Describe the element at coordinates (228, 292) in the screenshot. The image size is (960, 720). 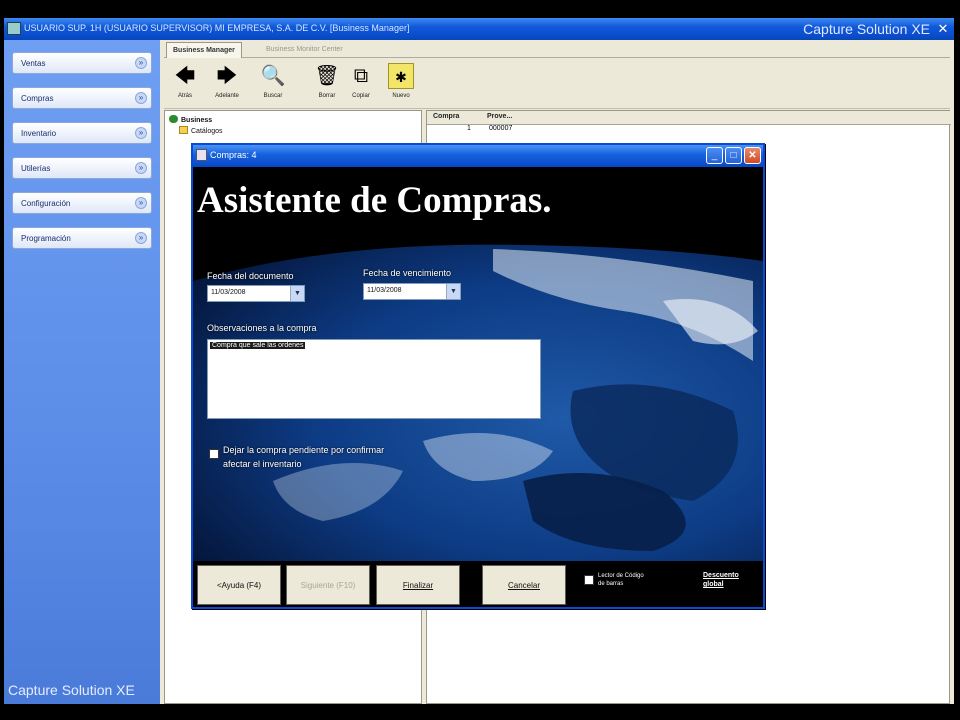
I see `fecha-documento-value: 11/03/2008` at that location.